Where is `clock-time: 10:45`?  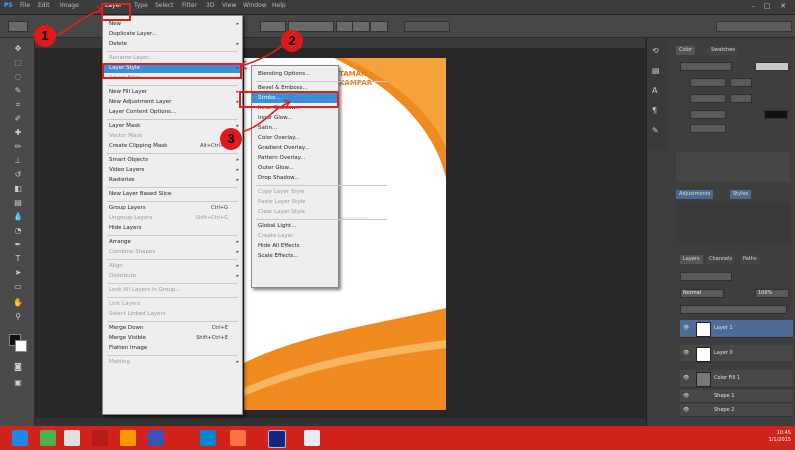
clock-time: 10:45 is located at coordinates (783, 433).